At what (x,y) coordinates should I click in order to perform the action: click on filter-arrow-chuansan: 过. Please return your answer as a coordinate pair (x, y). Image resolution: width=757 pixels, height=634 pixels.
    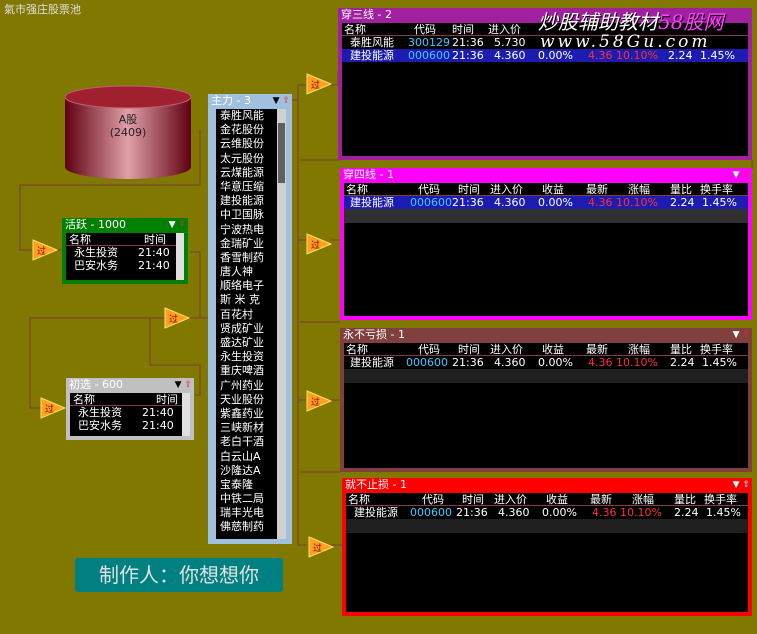
    Looking at the image, I should click on (319, 84).